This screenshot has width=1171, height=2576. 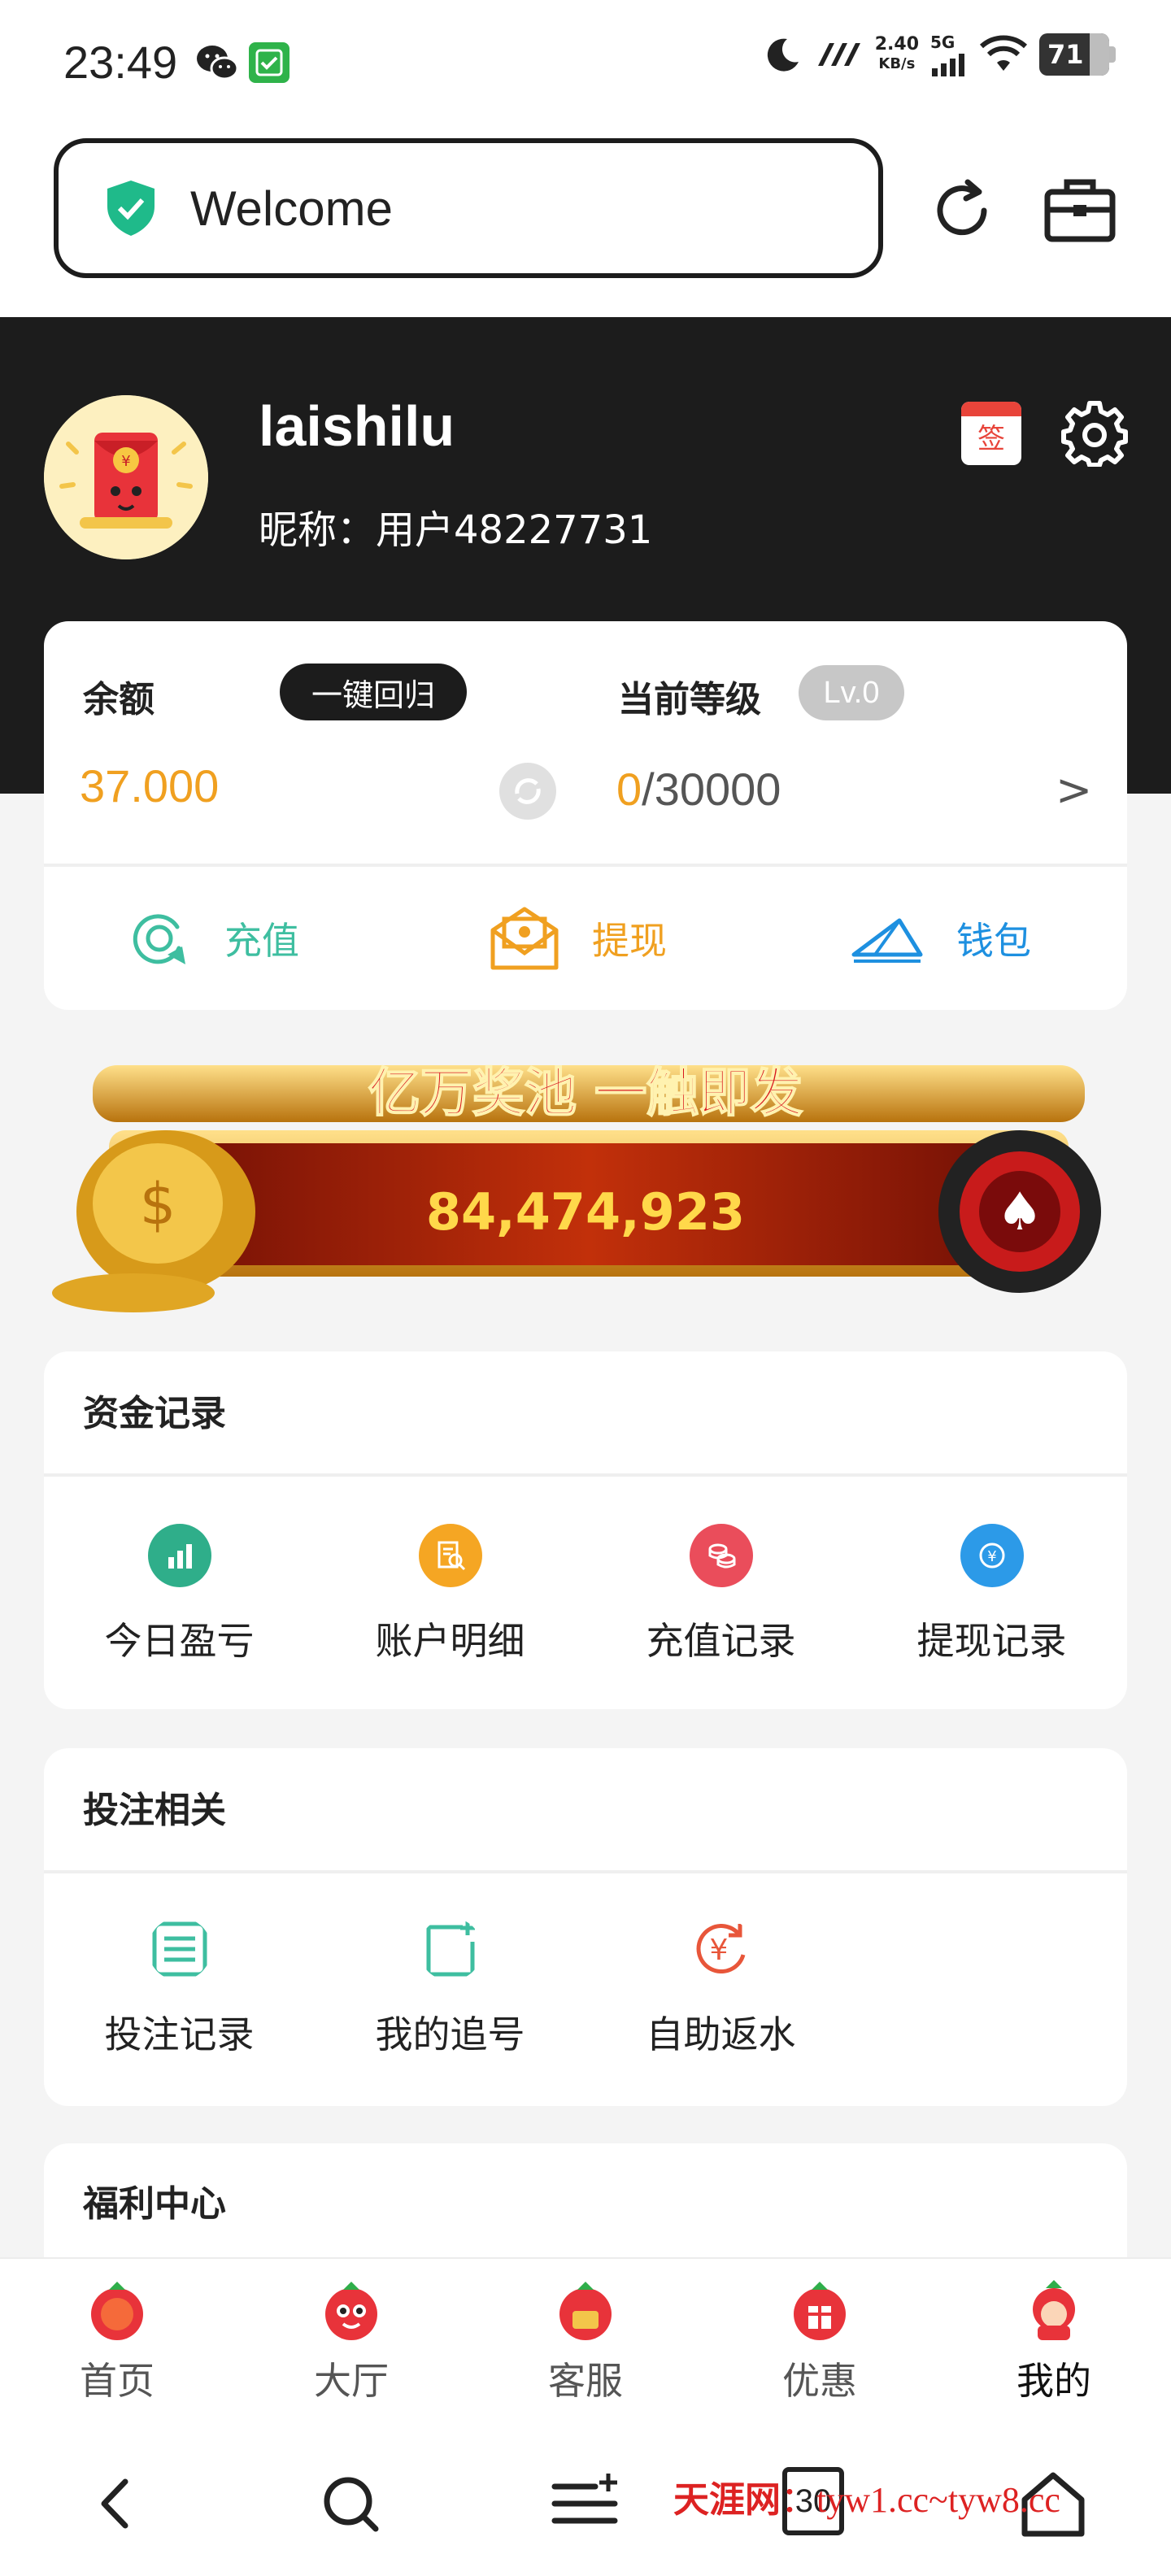 I want to click on withdraw-label: 提现, so click(x=629, y=941).